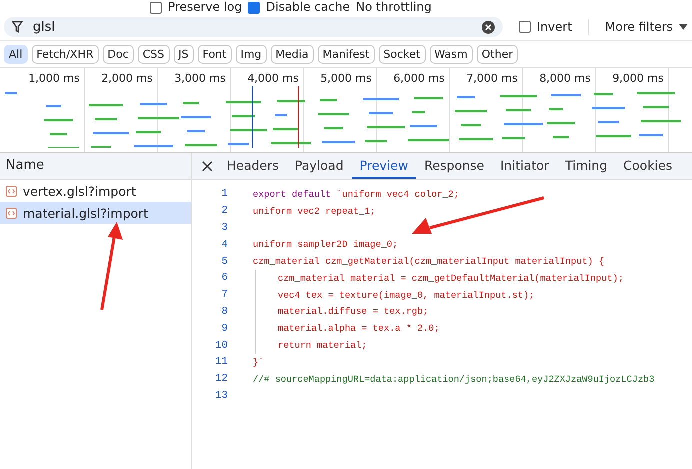 This screenshot has height=469, width=692. Describe the element at coordinates (224, 328) in the screenshot. I see `line-number: 9` at that location.